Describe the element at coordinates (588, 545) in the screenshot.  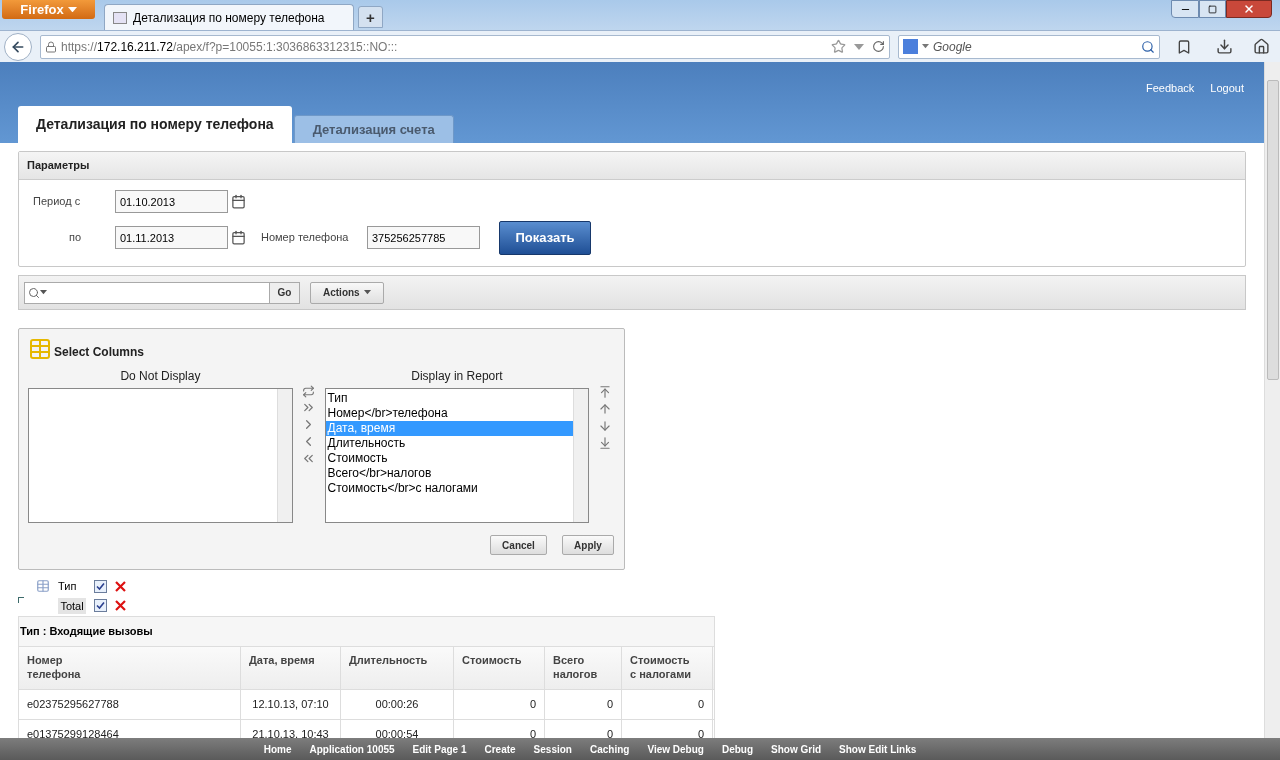
I see `apply-button: Apply` at that location.